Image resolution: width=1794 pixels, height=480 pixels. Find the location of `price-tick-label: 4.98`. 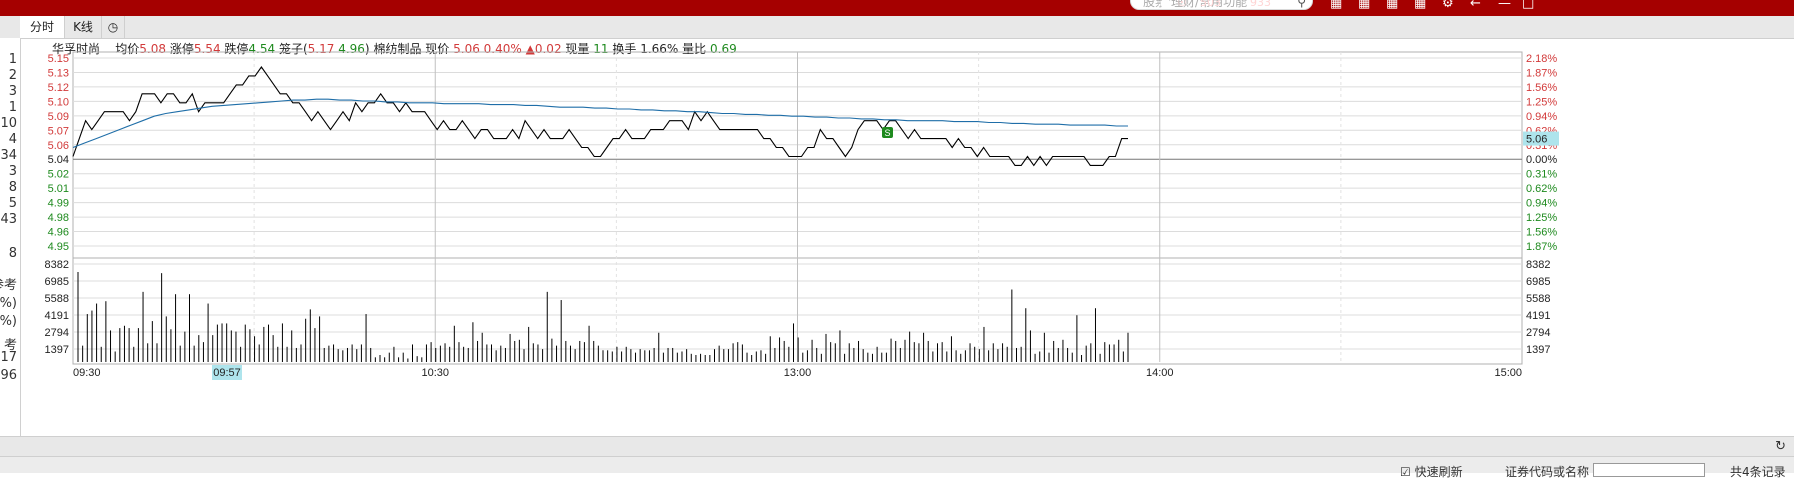

price-tick-label: 4.98 is located at coordinates (58, 218).